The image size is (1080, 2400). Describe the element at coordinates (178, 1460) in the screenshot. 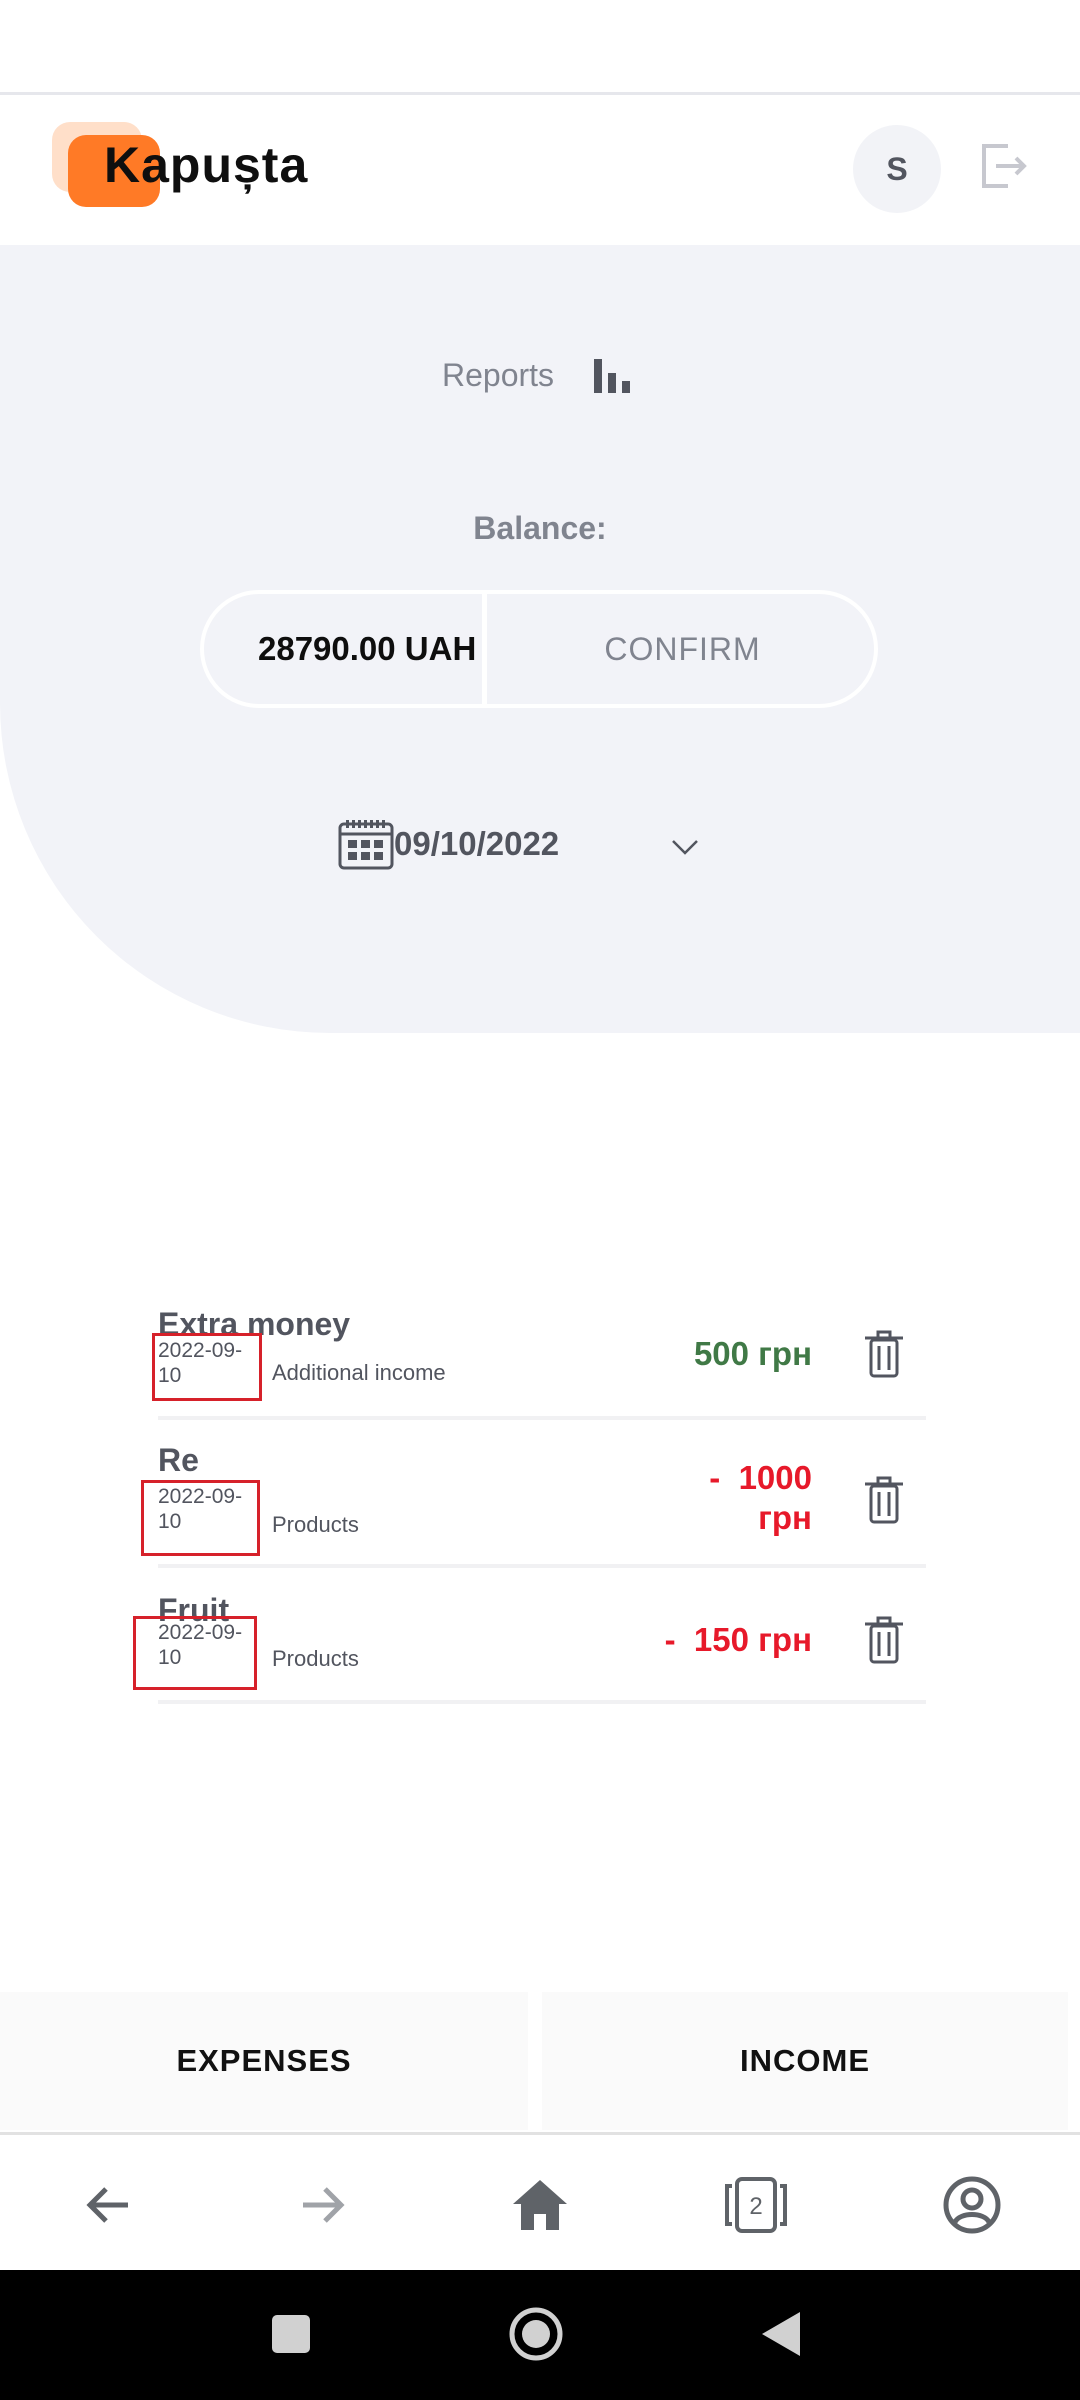

I see `transaction-name: Re` at that location.